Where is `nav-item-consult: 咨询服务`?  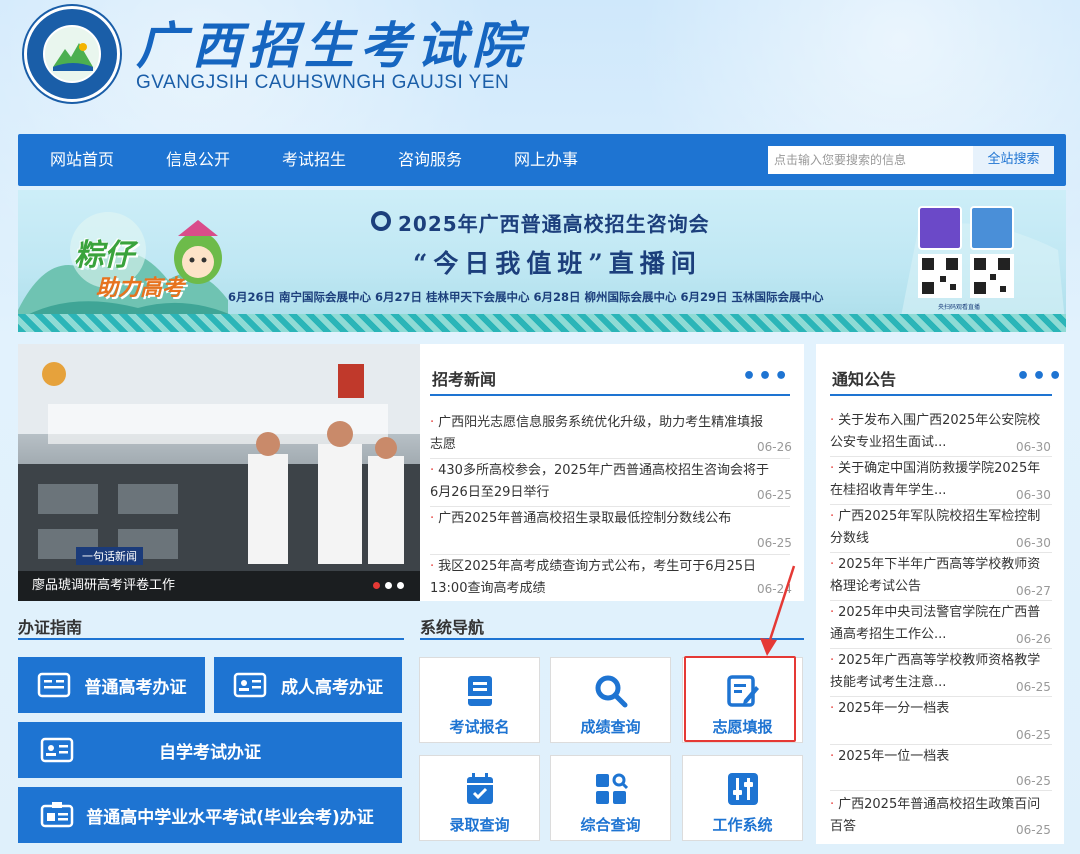
nav-item-consult: 咨询服务 is located at coordinates (430, 160).